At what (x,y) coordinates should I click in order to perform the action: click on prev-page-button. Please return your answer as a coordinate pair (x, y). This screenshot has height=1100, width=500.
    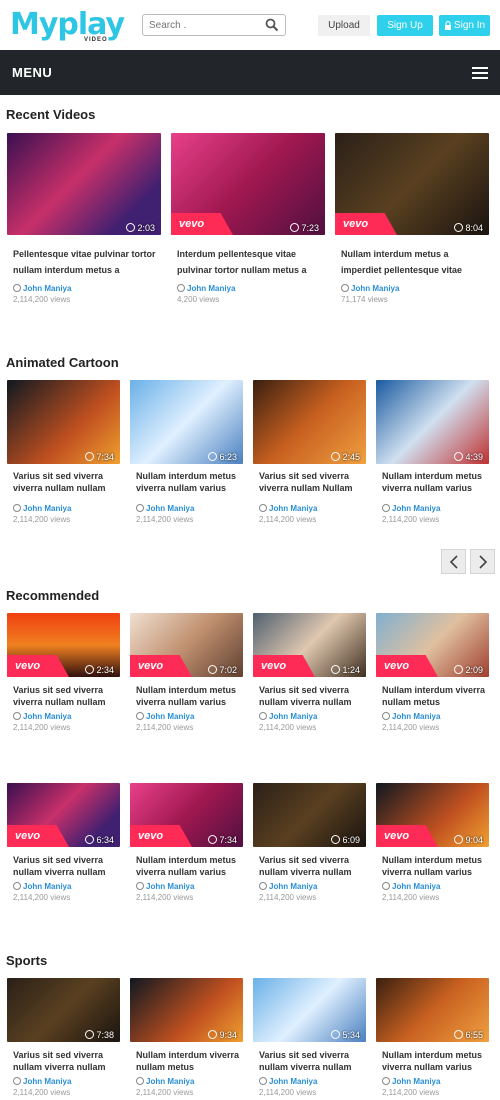
    Looking at the image, I should click on (453, 561).